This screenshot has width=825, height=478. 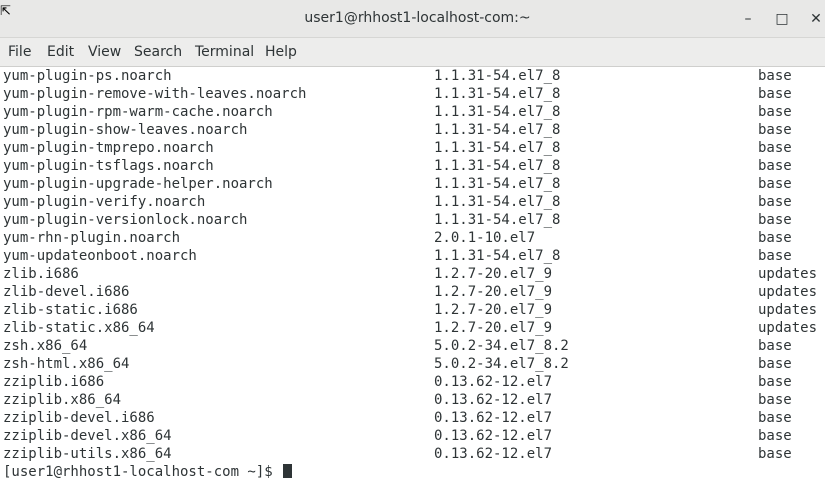 What do you see at coordinates (815, 19) in the screenshot?
I see `close-button: ✕` at bounding box center [815, 19].